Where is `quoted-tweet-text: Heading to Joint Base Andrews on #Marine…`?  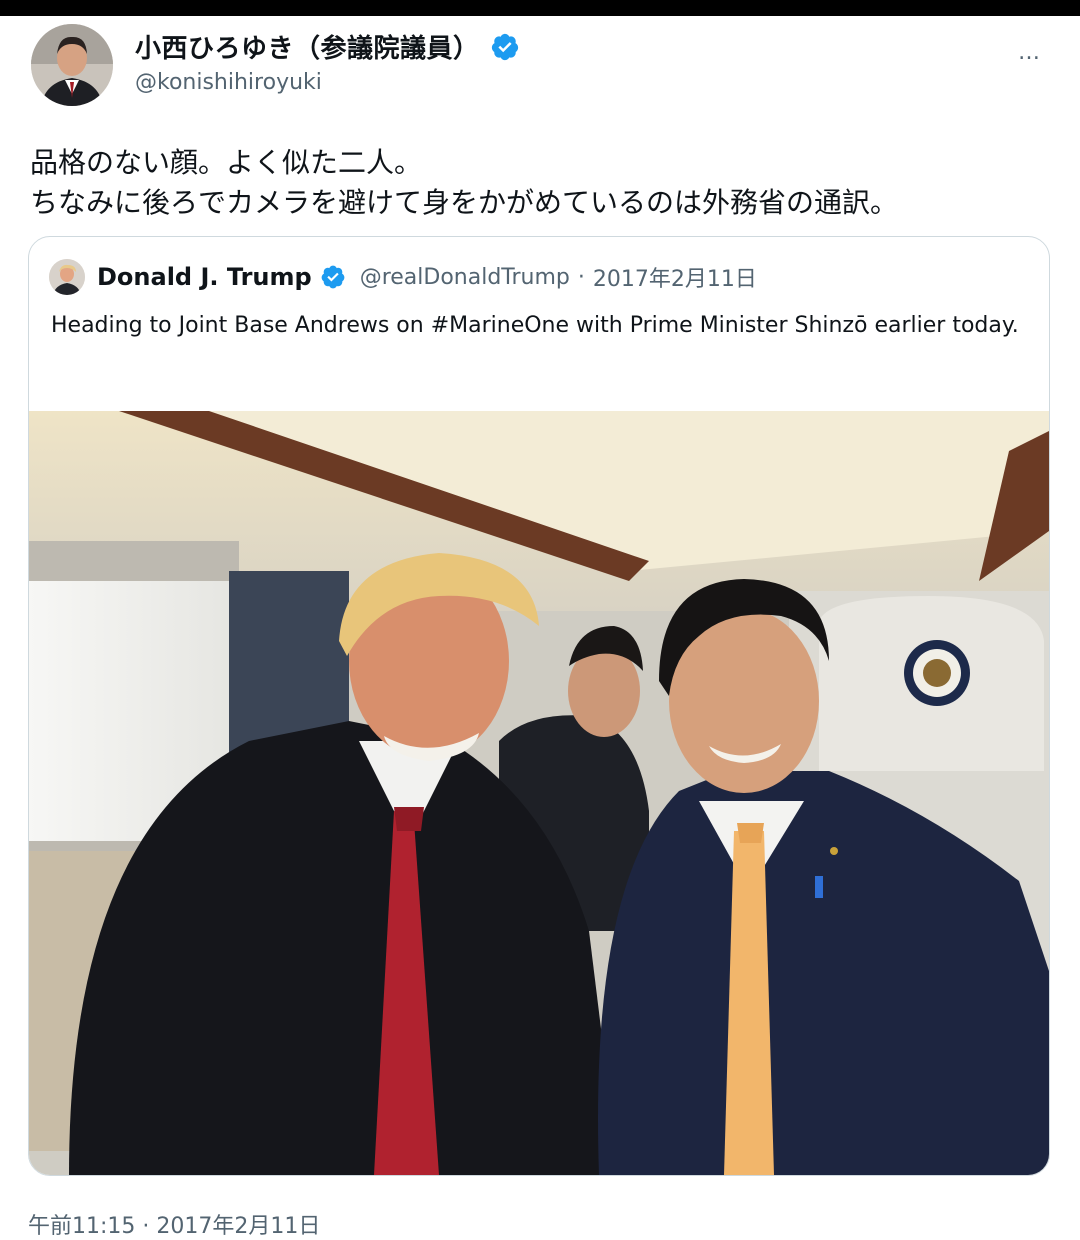
quoted-tweet-text: Heading to Joint Base Andrews on #Marine… is located at coordinates (535, 325).